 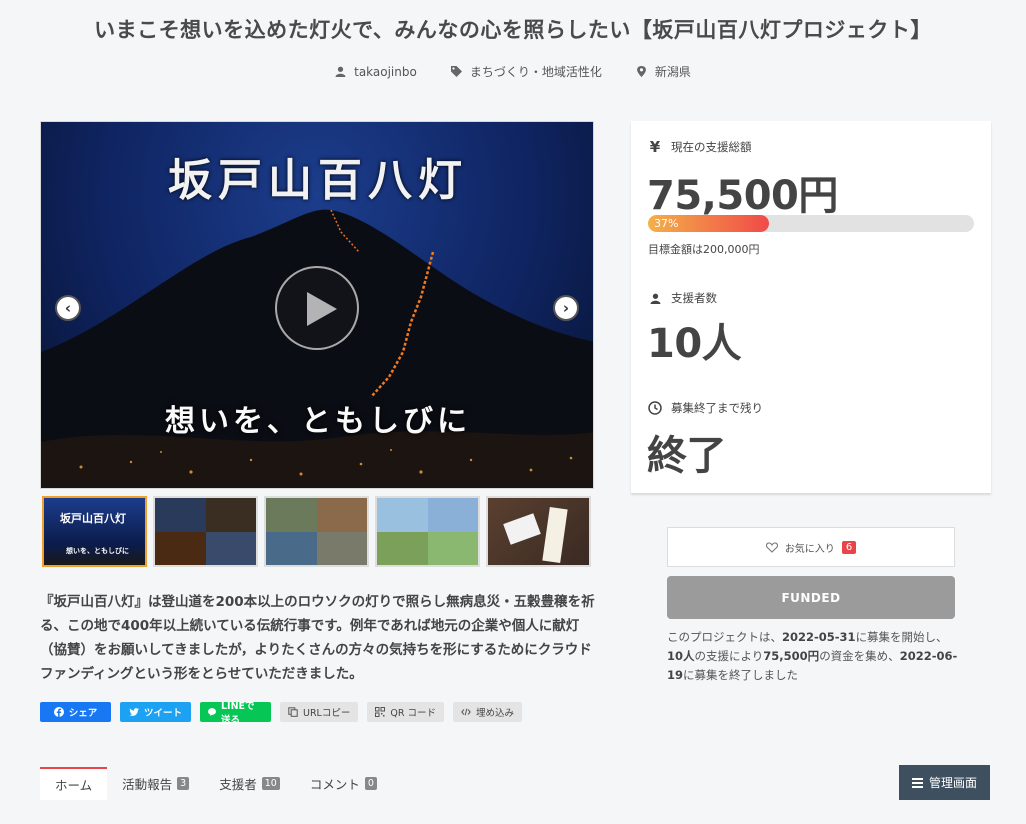 I want to click on summary-text: に募集を終了しました, so click(x=741, y=675).